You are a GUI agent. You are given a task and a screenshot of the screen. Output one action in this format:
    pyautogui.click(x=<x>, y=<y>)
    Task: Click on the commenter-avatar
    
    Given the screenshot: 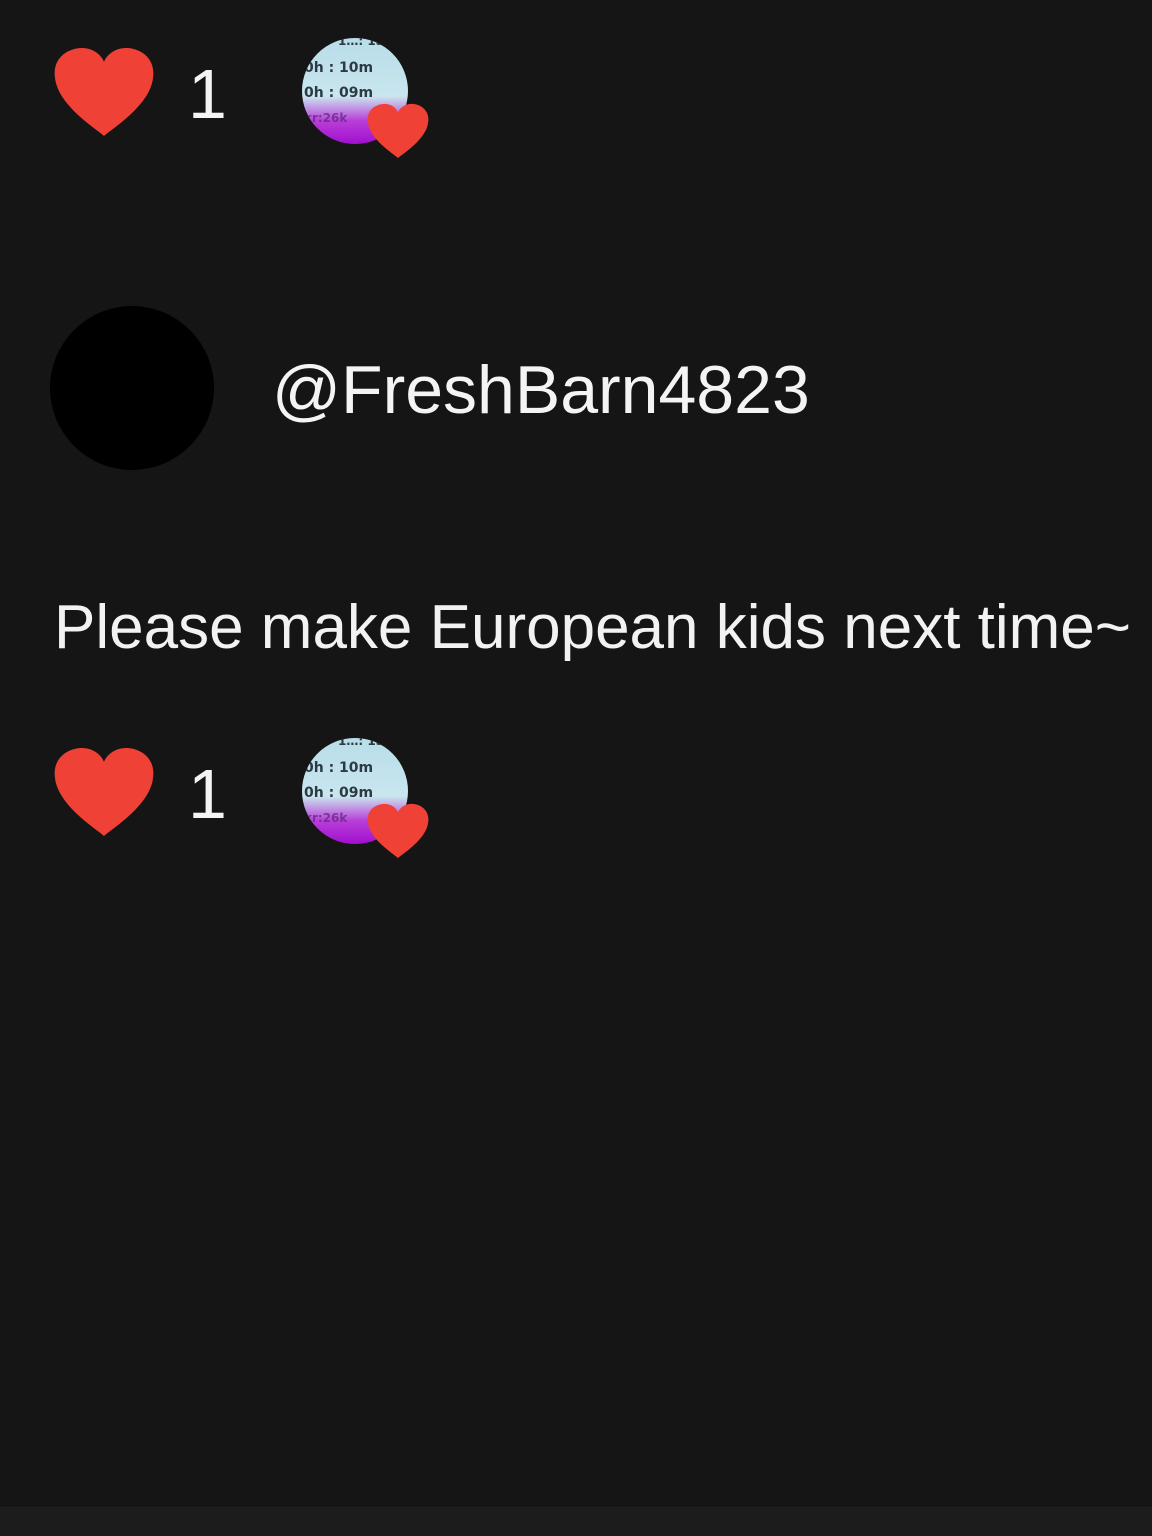 What is the action you would take?
    pyautogui.click(x=132, y=388)
    